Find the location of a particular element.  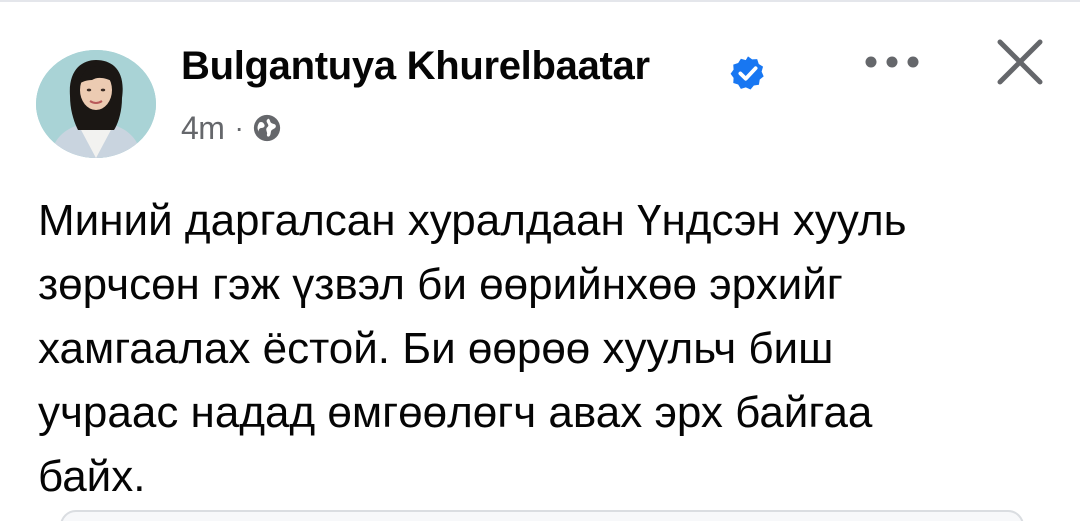

close-icon is located at coordinates (1020, 62).